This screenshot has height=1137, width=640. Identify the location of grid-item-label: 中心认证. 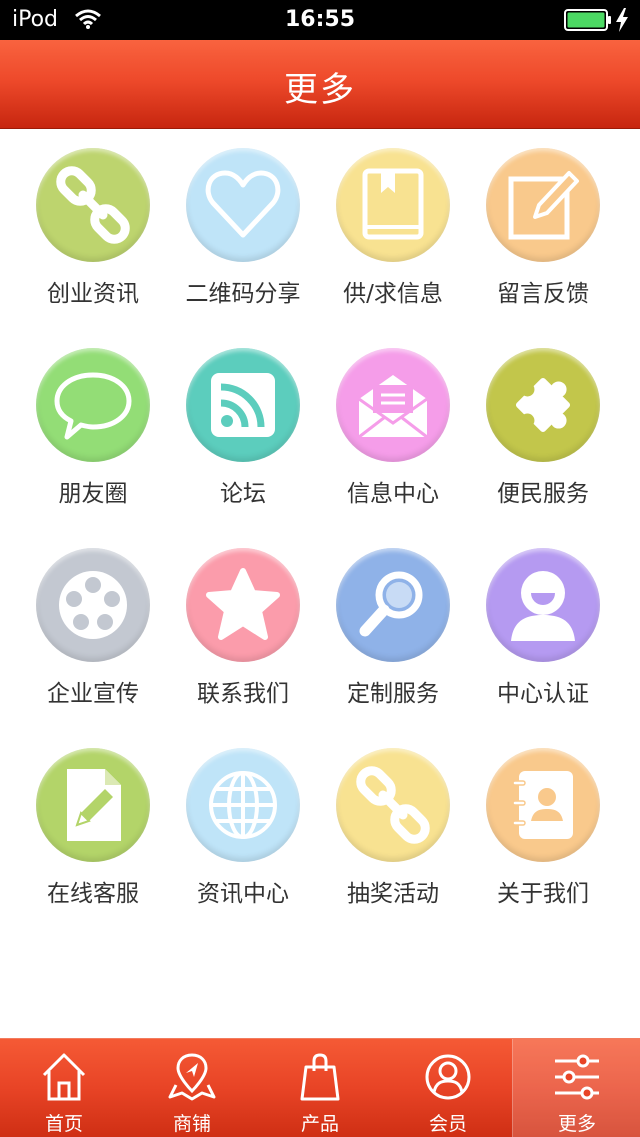
(543, 694).